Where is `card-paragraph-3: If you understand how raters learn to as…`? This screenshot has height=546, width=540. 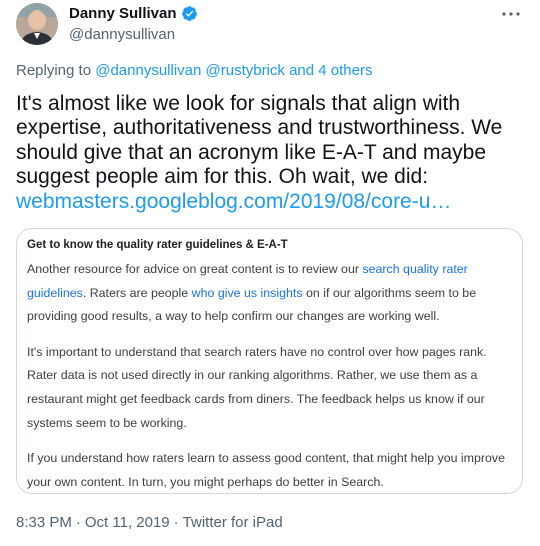
card-paragraph-3: If you understand how raters learn to as… is located at coordinates (266, 470).